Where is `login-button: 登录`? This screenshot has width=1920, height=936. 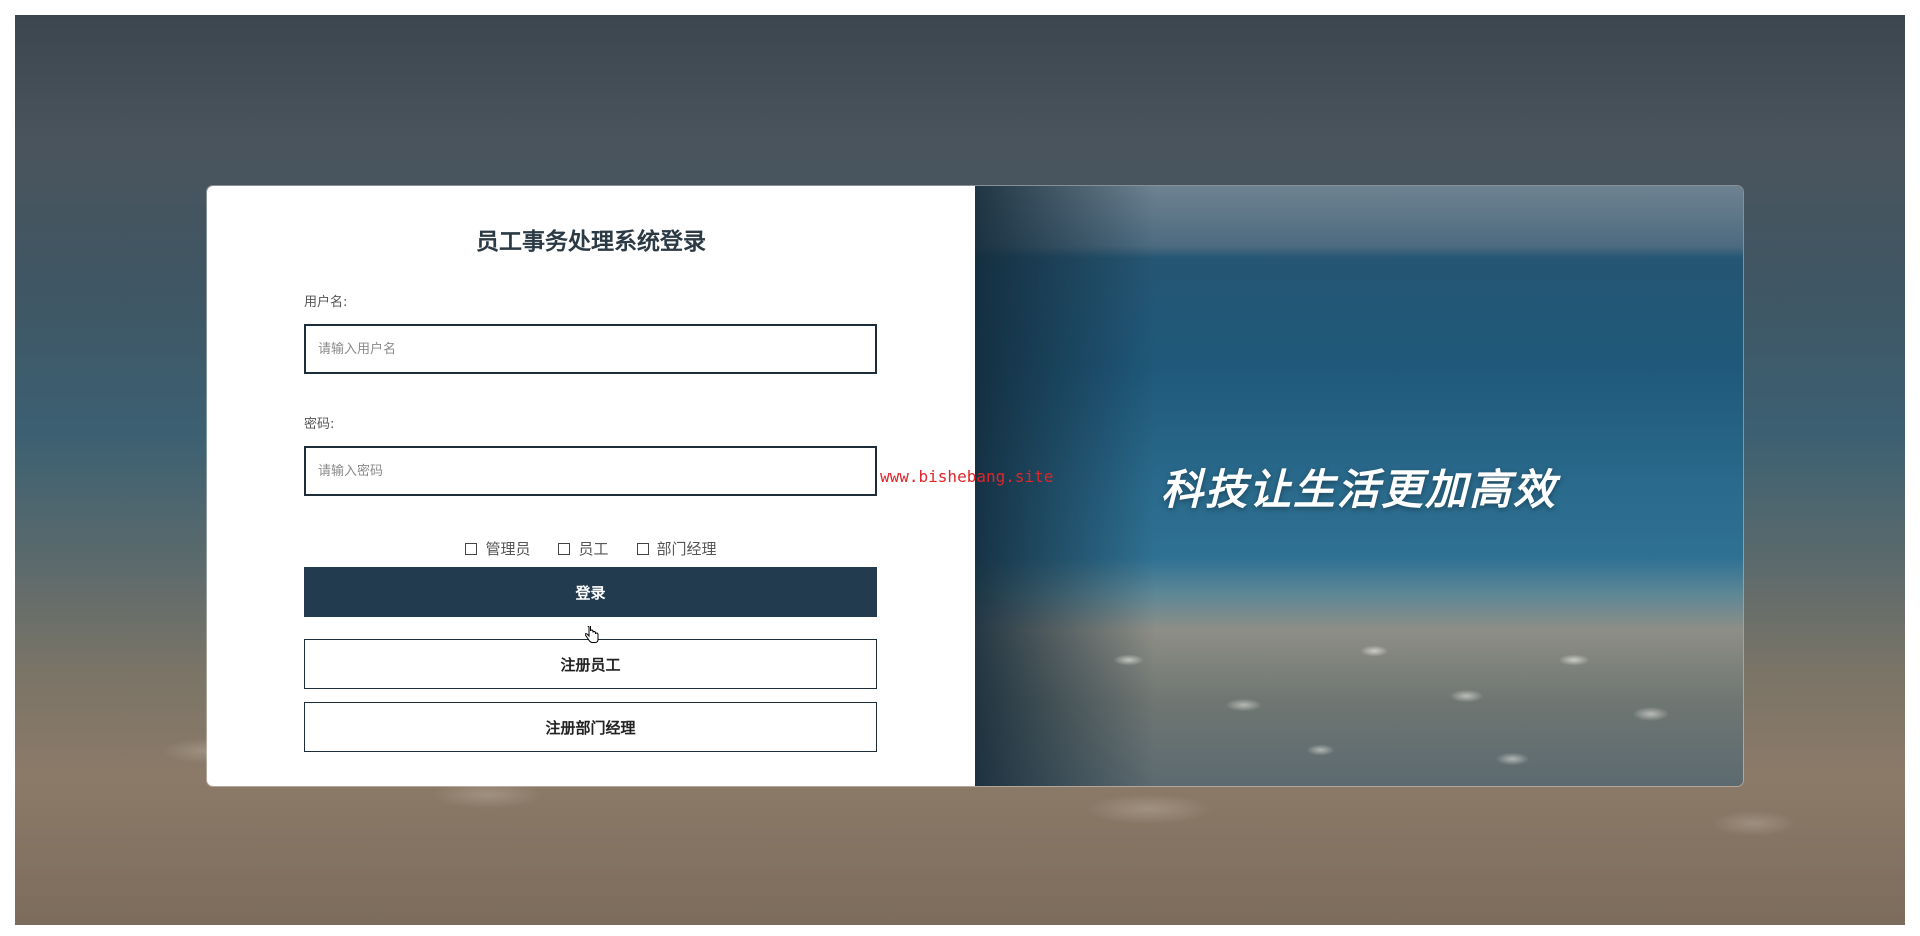
login-button: 登录 is located at coordinates (590, 592).